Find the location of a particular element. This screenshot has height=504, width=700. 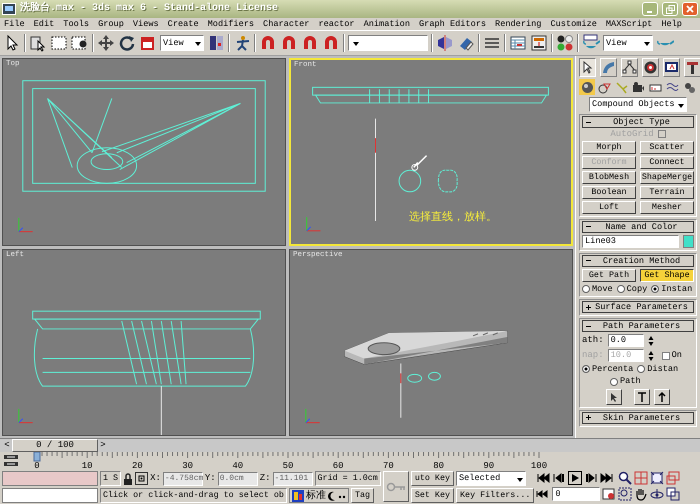

menu-item: Rendering is located at coordinates (518, 24).